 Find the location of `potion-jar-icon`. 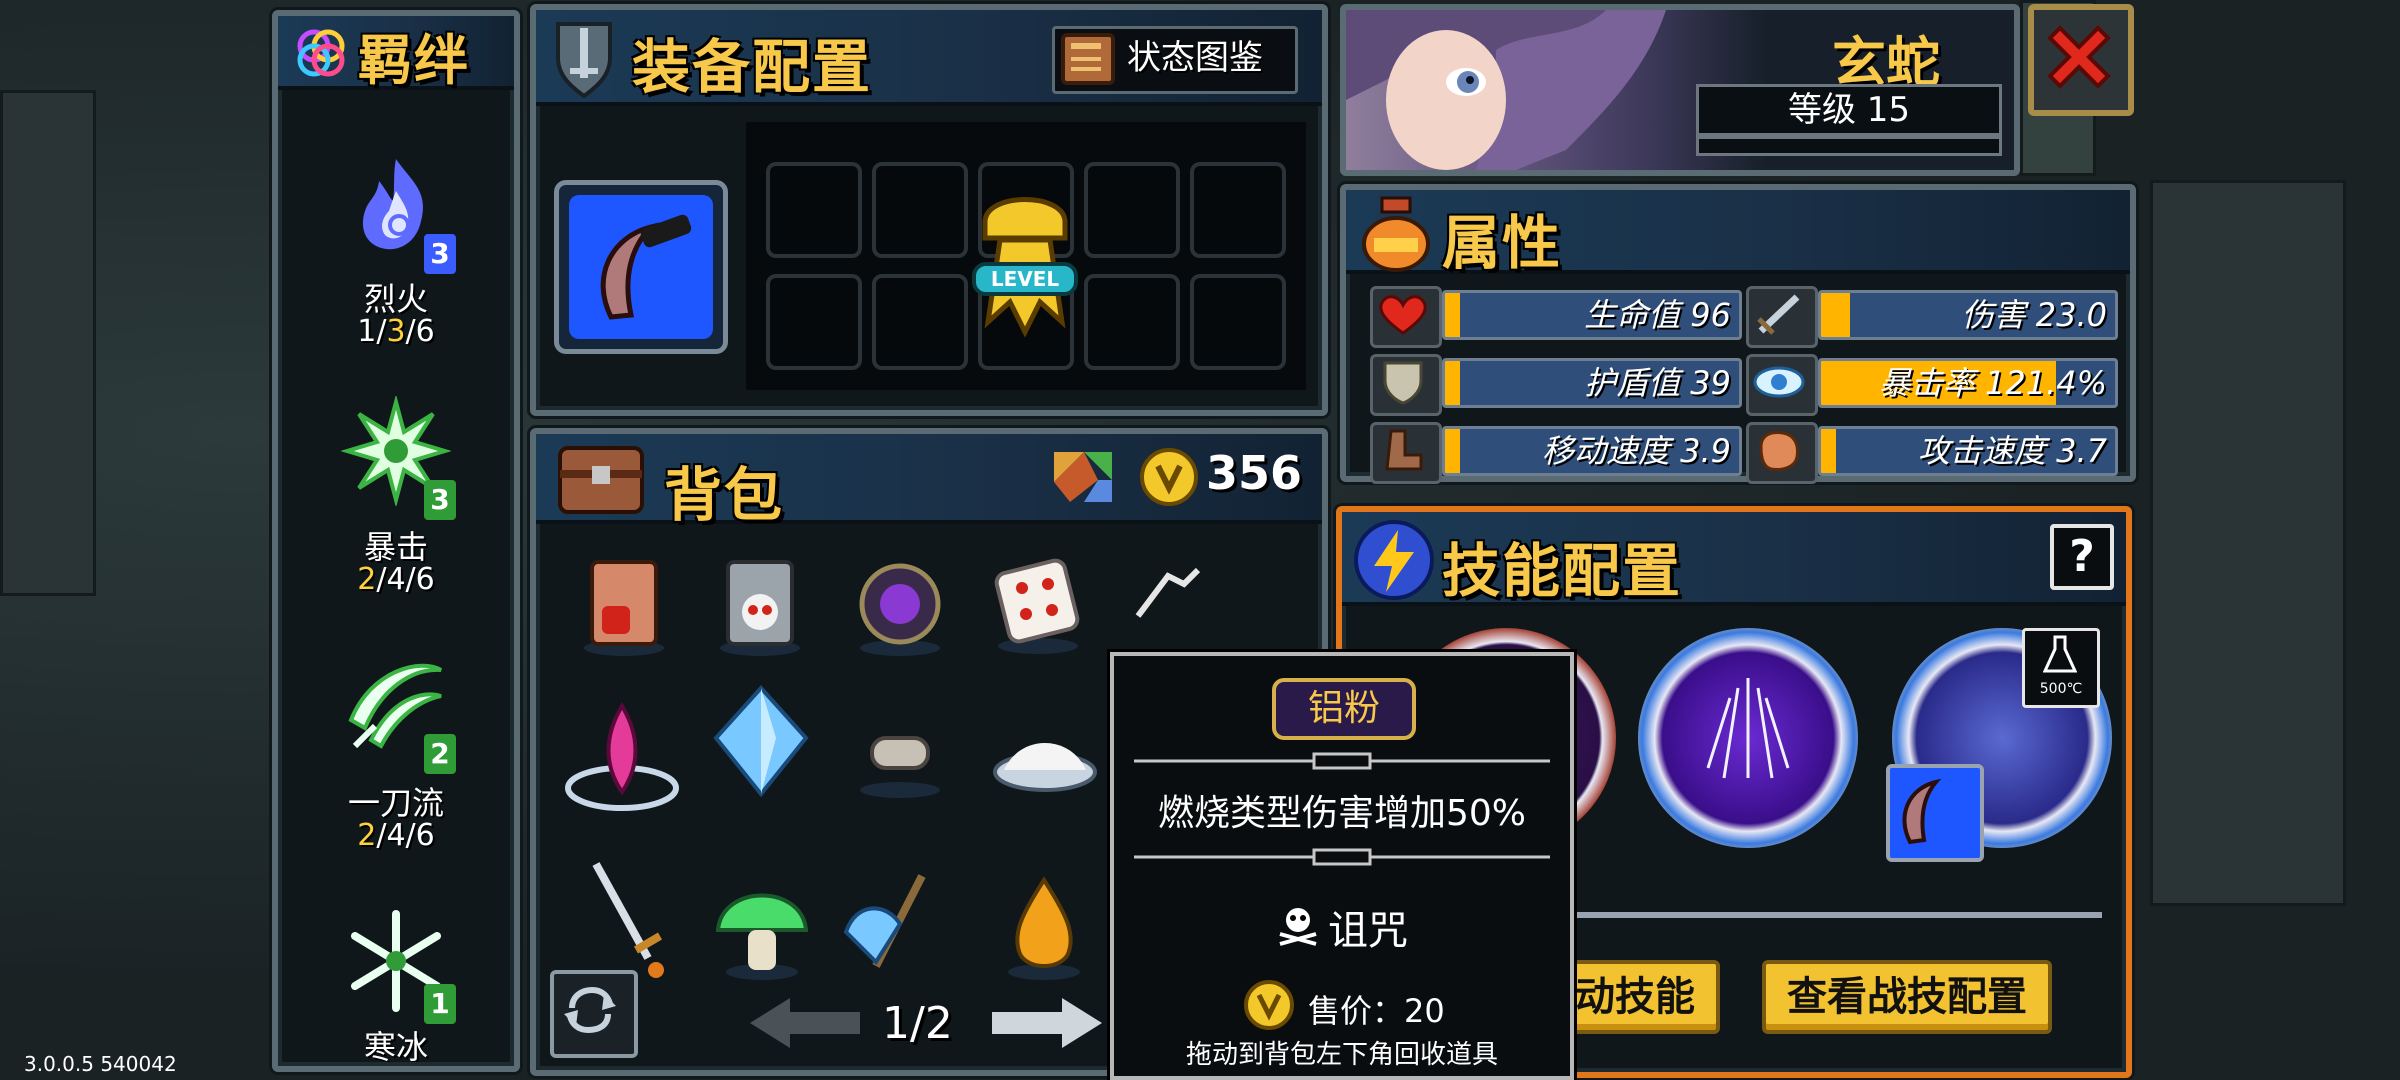

potion-jar-icon is located at coordinates (1396, 234).